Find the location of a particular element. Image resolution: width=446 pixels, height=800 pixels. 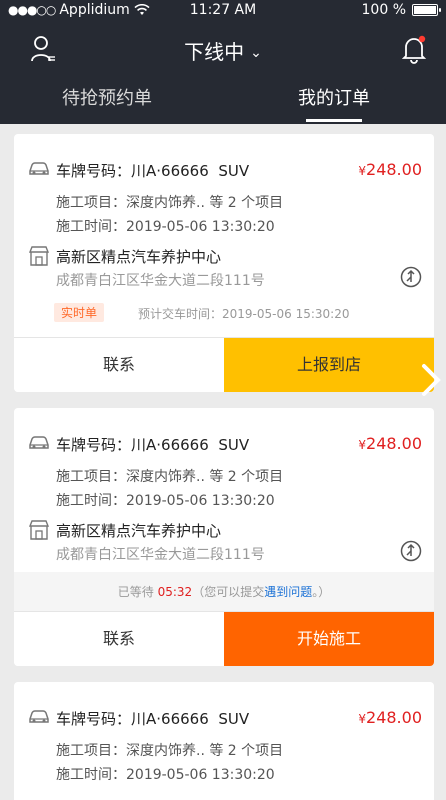

chevron-right-icon is located at coordinates (431, 380).